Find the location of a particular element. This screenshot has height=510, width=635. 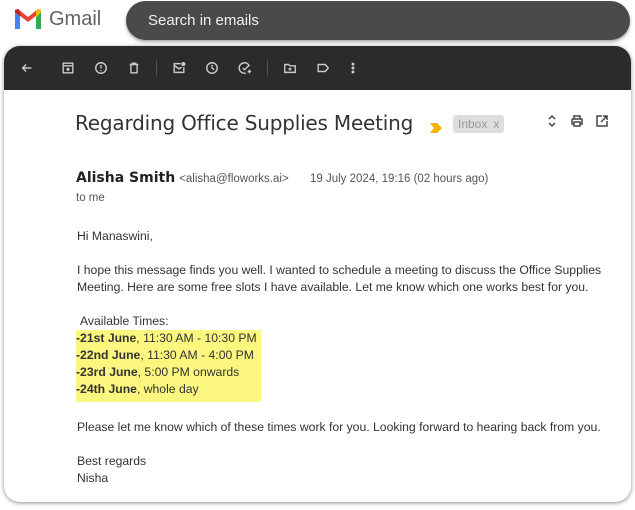

top-bar: Gmail Search in emails is located at coordinates (317, 22).